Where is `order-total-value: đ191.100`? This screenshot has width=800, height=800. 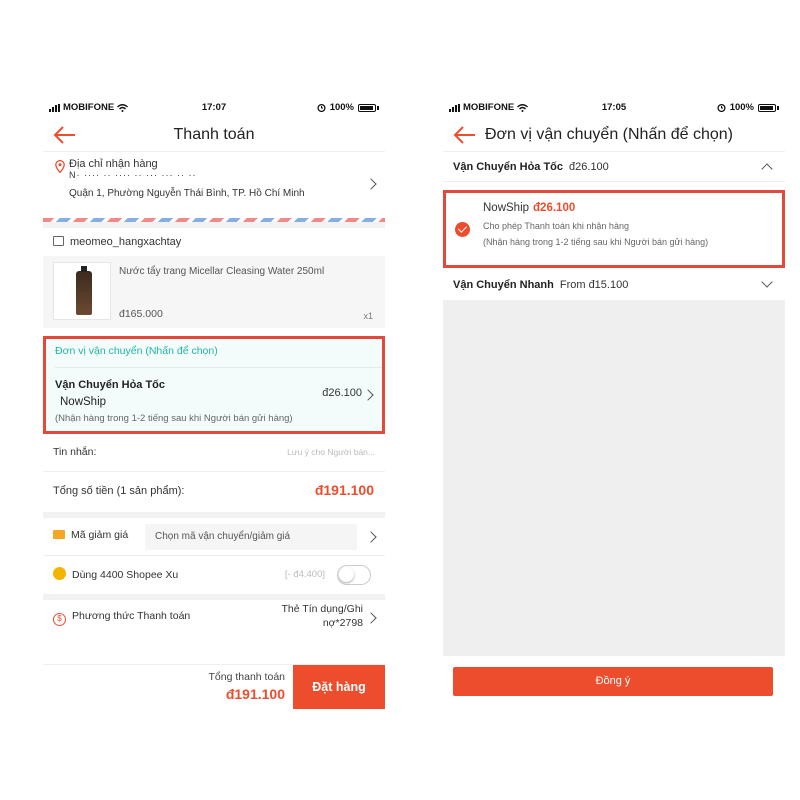
order-total-value: đ191.100 is located at coordinates (344, 490).